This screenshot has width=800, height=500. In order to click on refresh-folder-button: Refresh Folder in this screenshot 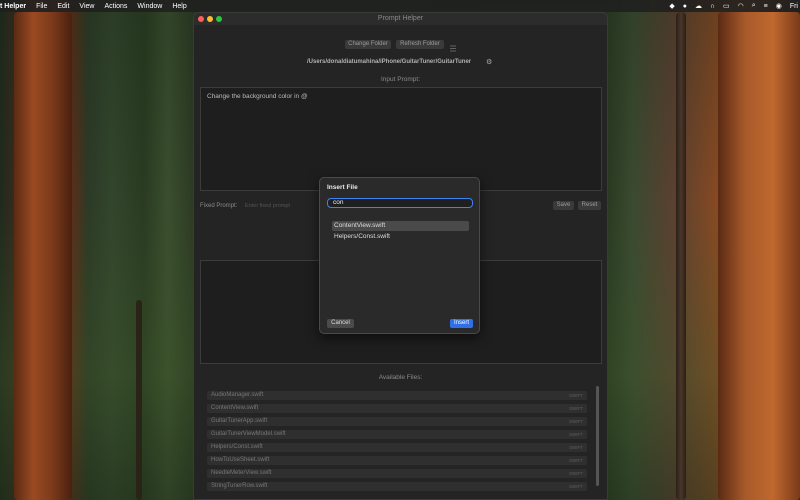, I will do `click(420, 44)`.